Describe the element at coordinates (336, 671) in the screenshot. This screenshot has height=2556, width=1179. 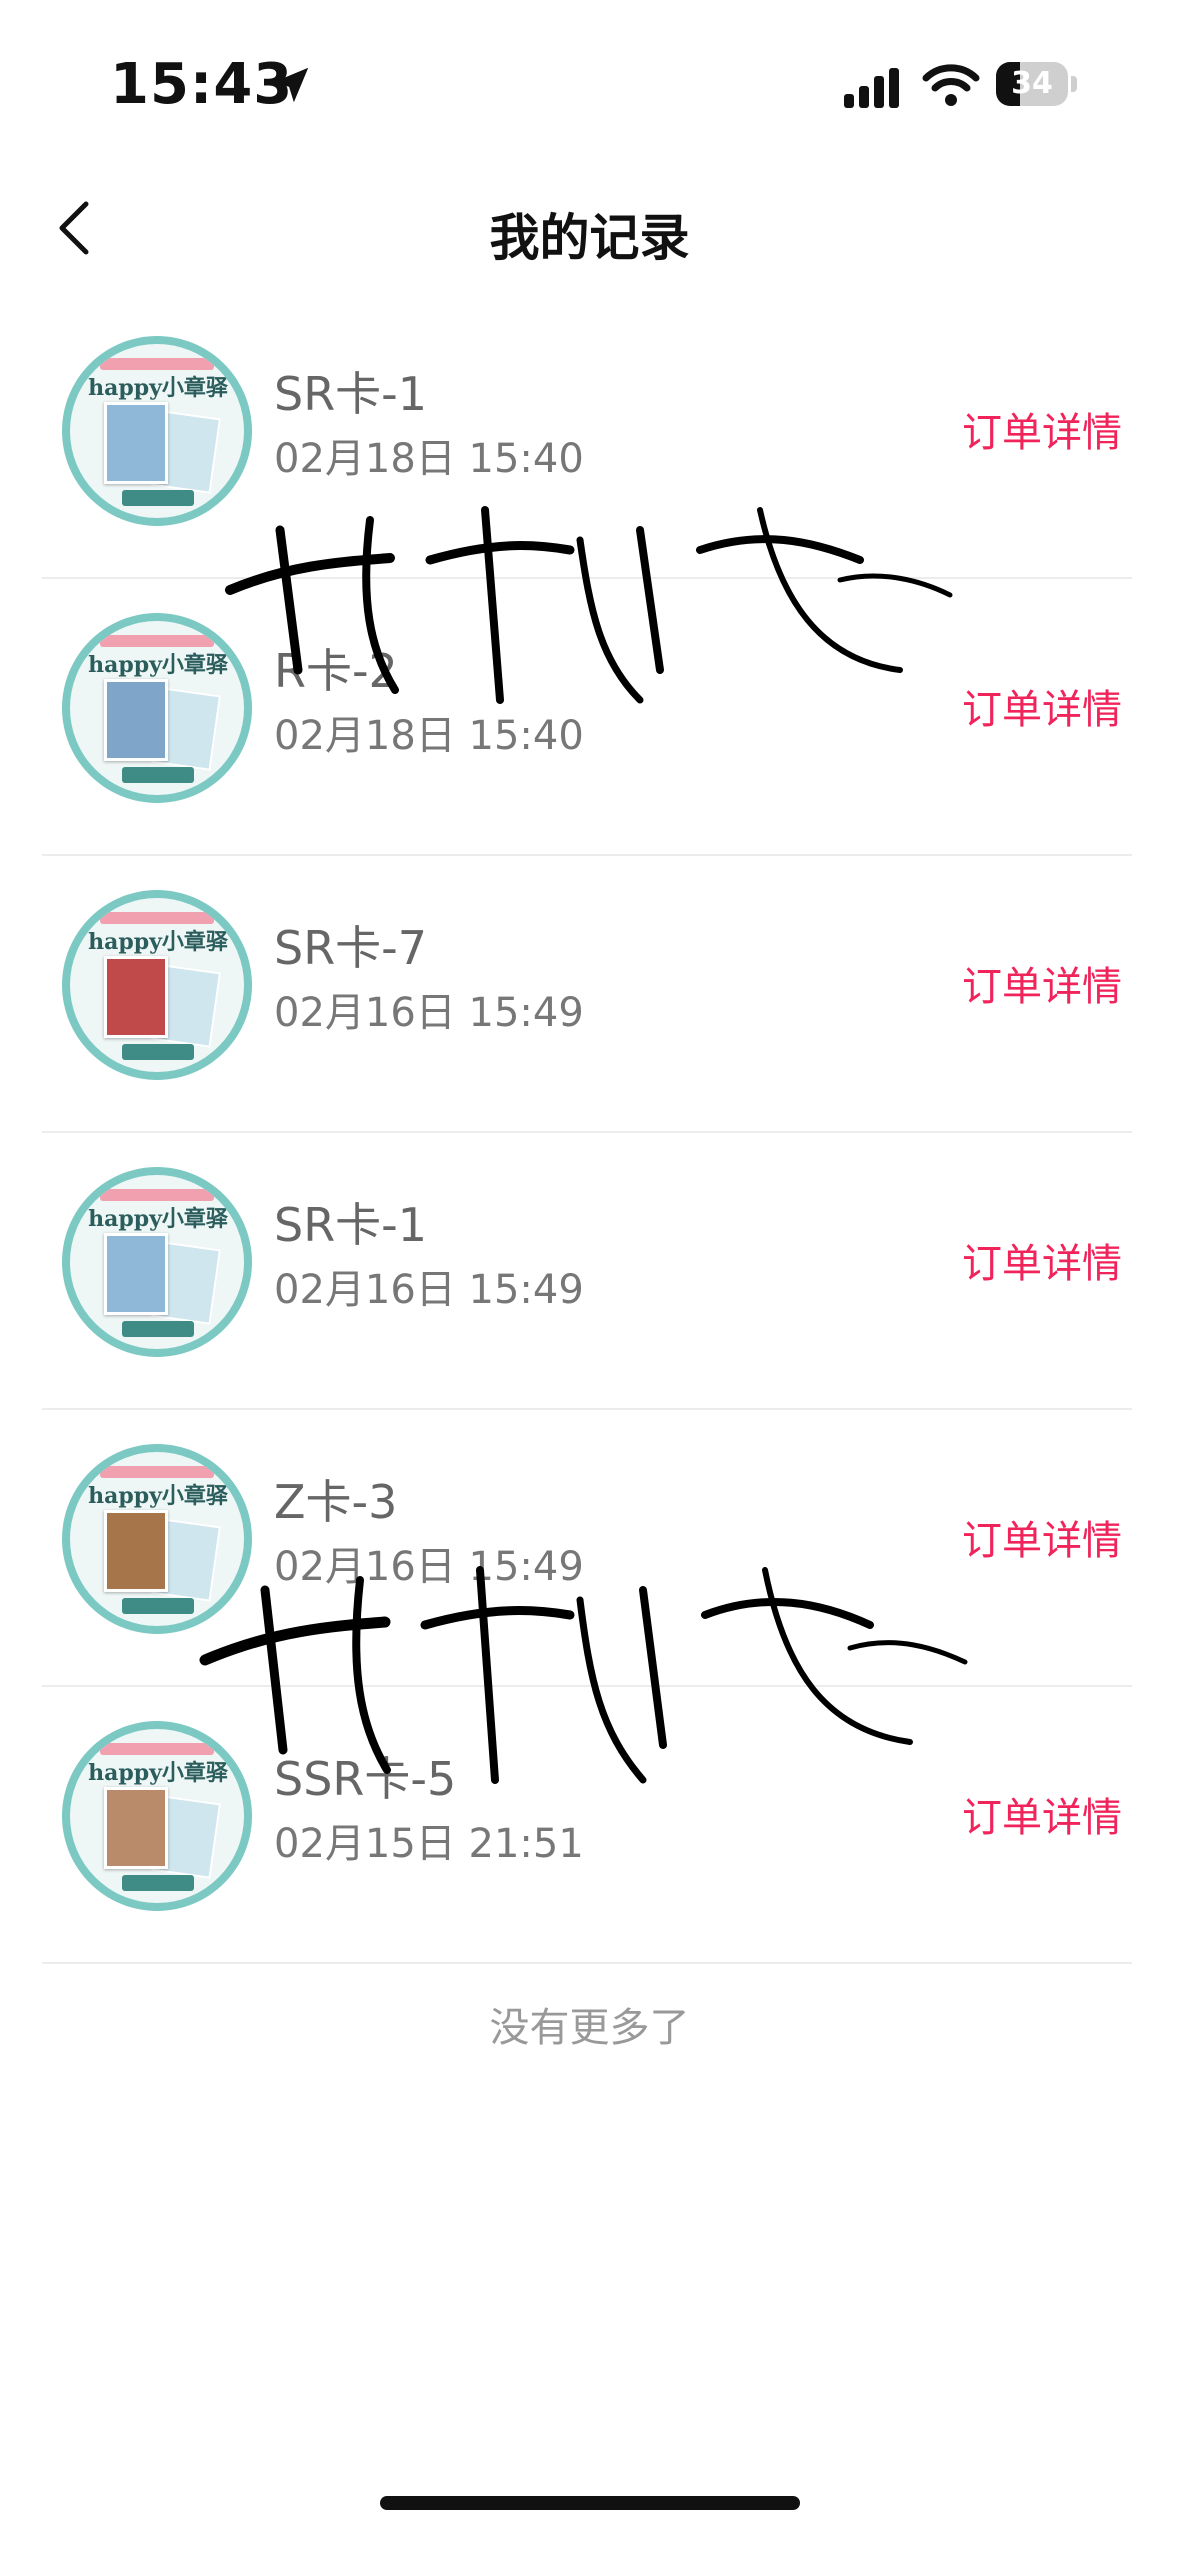
I see `record-title: R卡-2` at that location.